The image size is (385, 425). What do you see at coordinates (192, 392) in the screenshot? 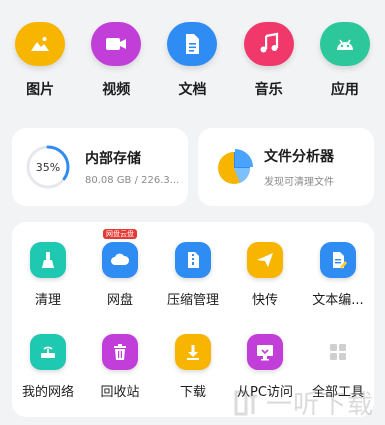
I see `tool-label: 下载` at bounding box center [192, 392].